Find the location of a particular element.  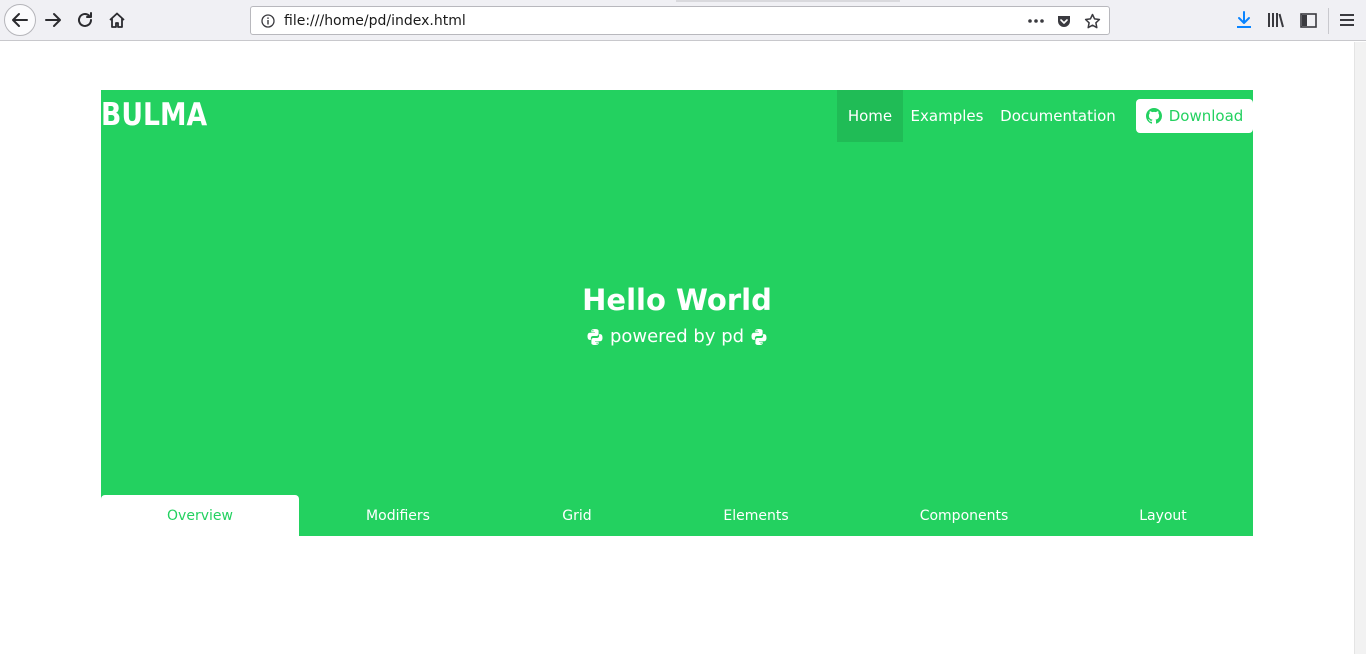

tab-modifiers: Modifiers is located at coordinates (398, 515).